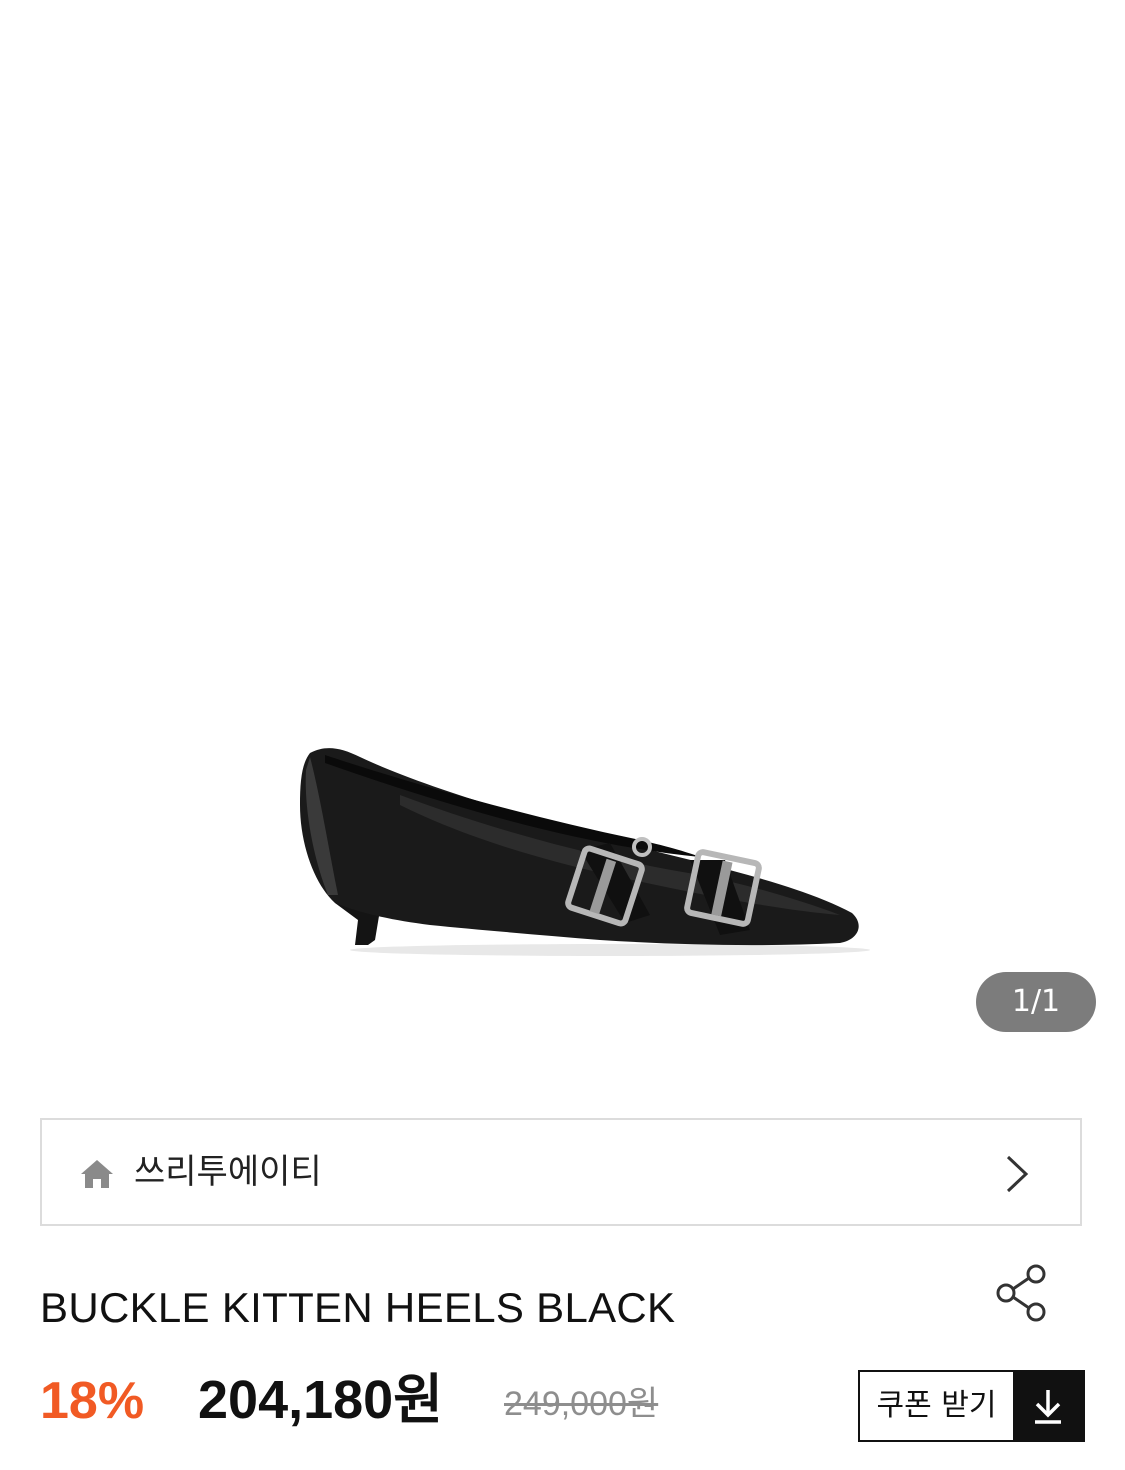 This screenshot has height=1470, width=1125. I want to click on share-icon, so click(1021, 1293).